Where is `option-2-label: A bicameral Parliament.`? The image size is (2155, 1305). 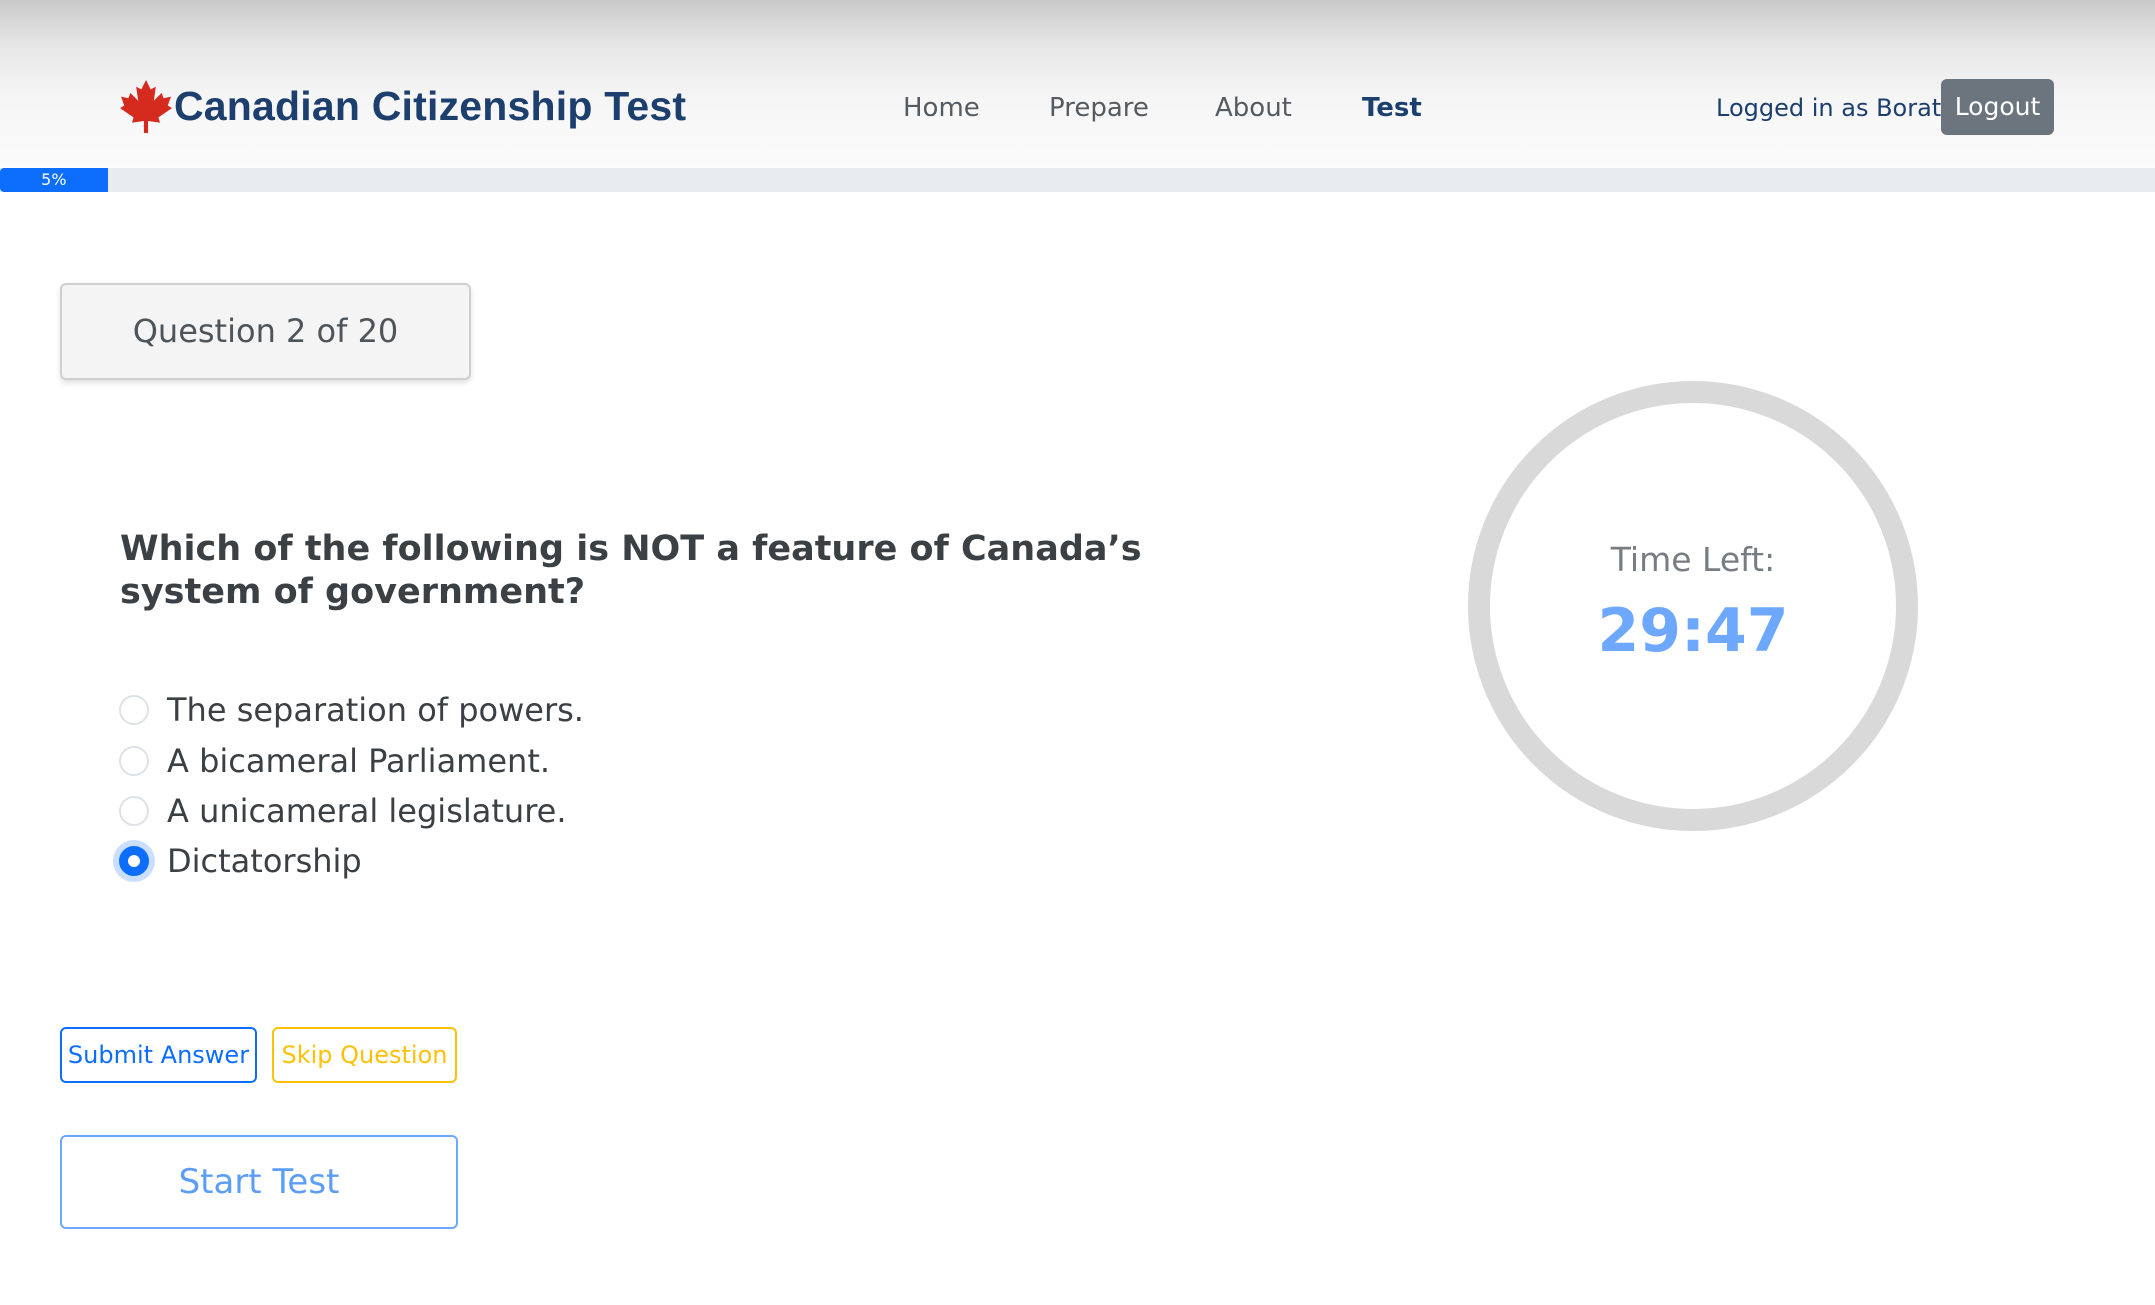
option-2-label: A bicameral Parliament. is located at coordinates (359, 761).